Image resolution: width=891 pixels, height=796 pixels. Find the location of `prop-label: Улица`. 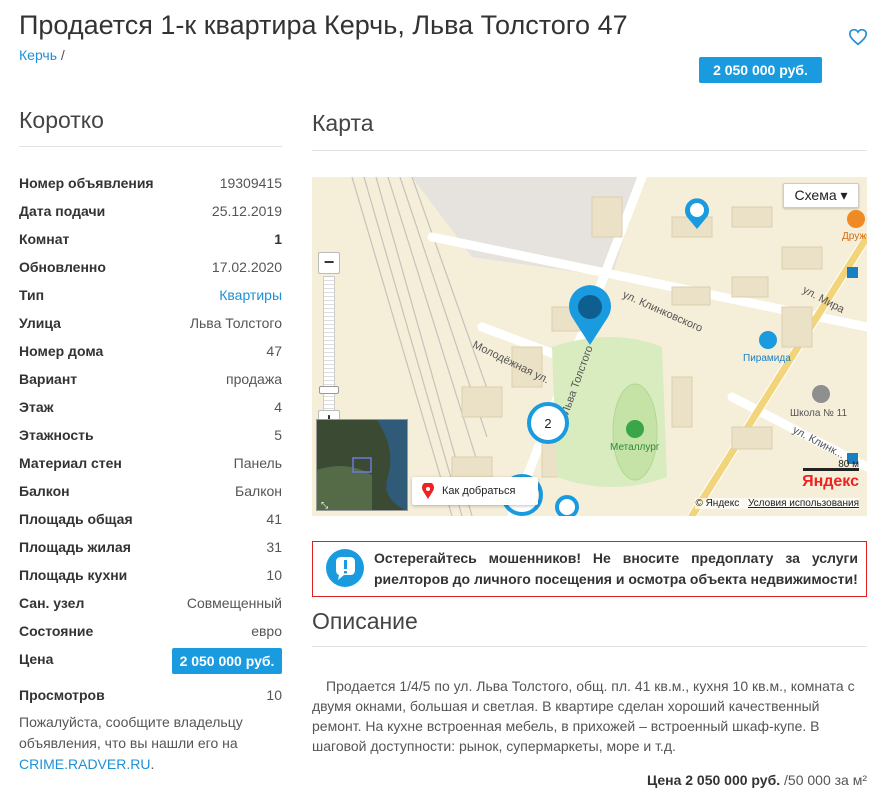

prop-label: Улица is located at coordinates (40, 323).